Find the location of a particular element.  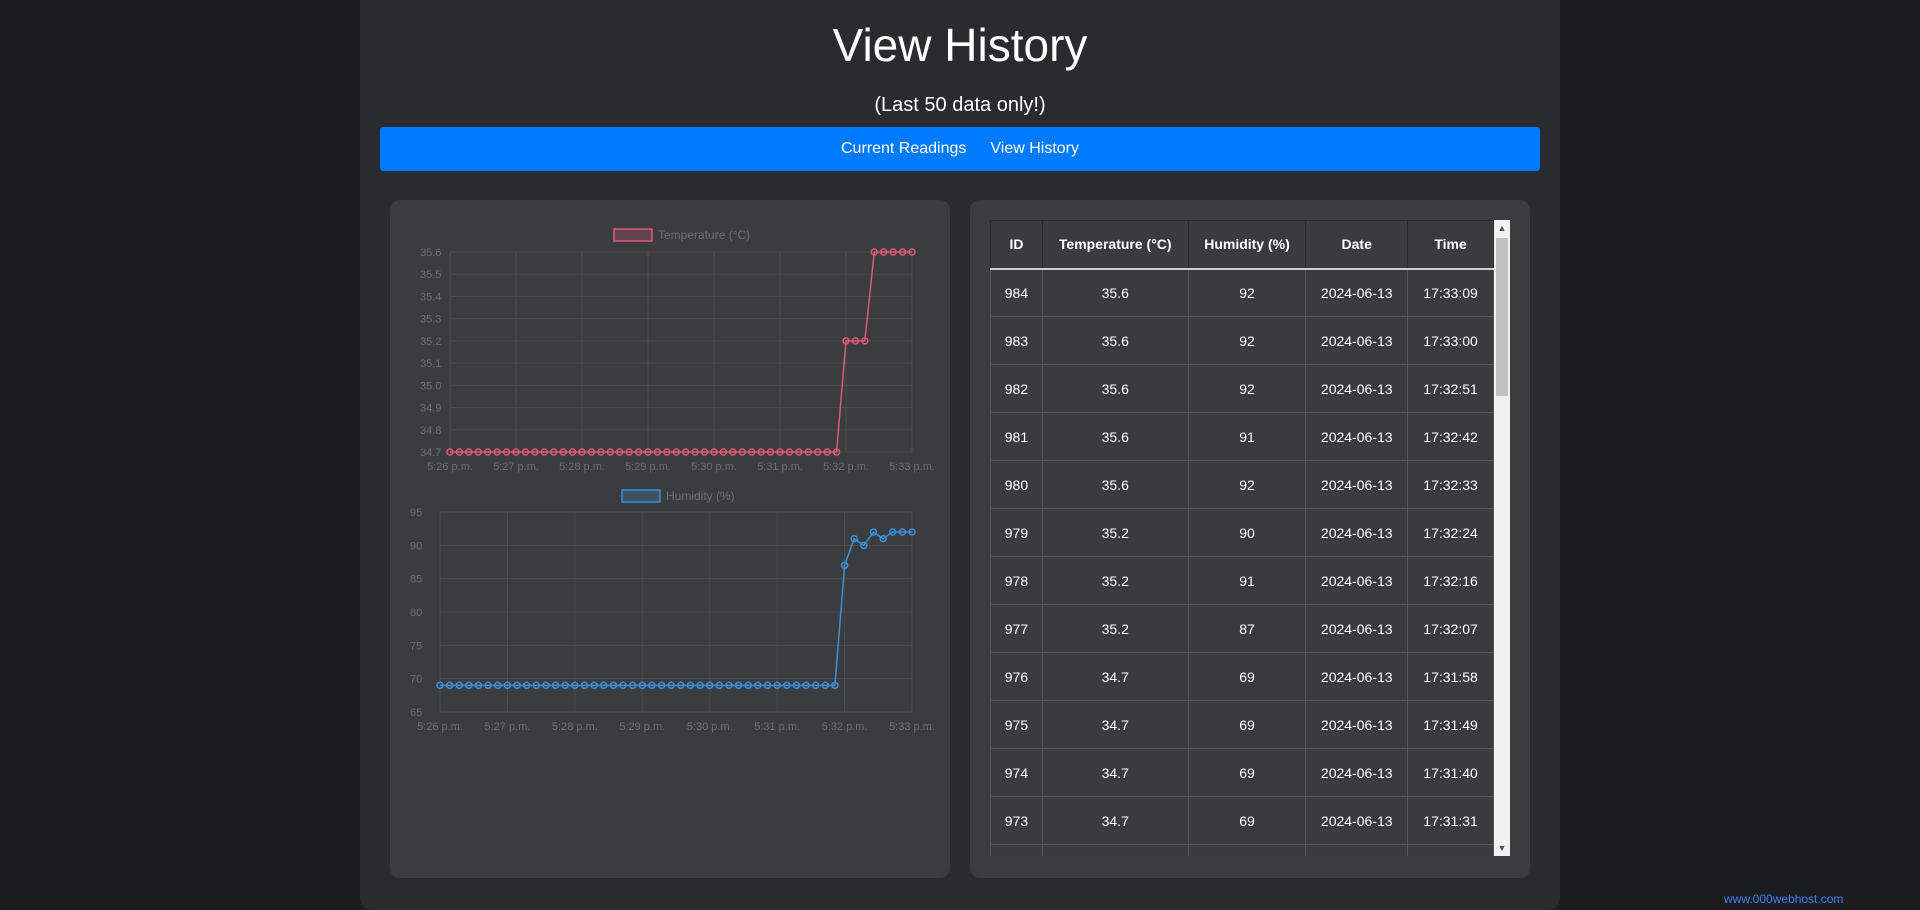

y-tick-label: 70 is located at coordinates (416, 680).